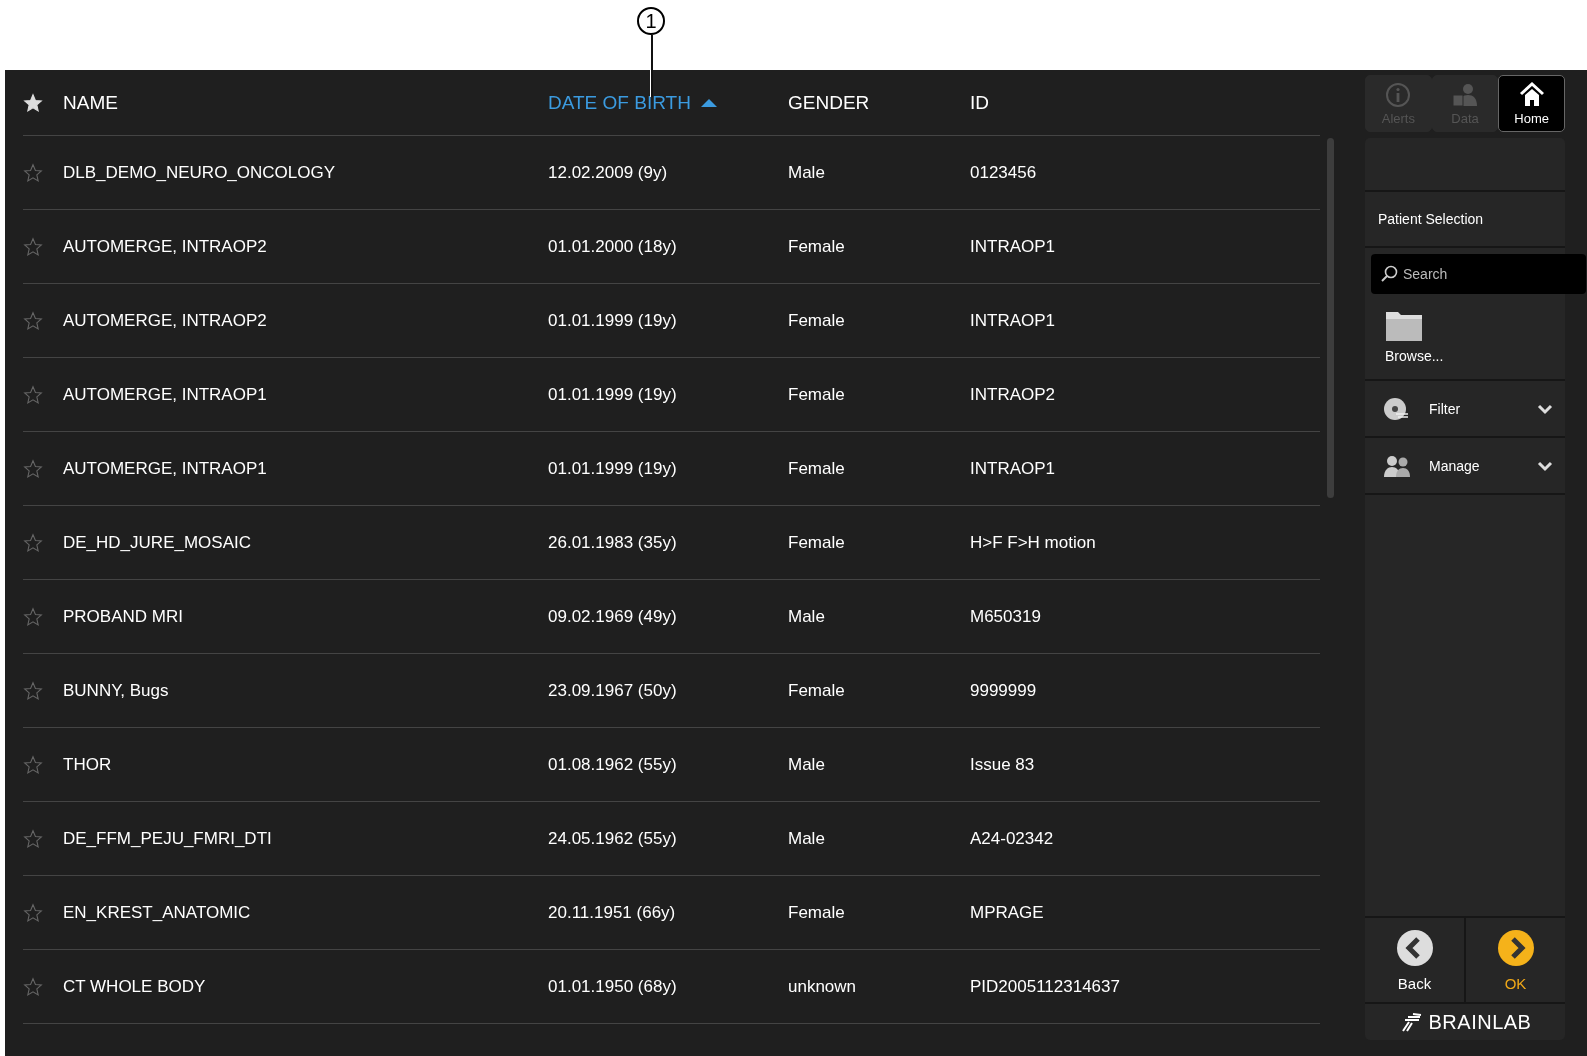 This screenshot has width=1587, height=1056. I want to click on callout-marker: 1, so click(651, 21).